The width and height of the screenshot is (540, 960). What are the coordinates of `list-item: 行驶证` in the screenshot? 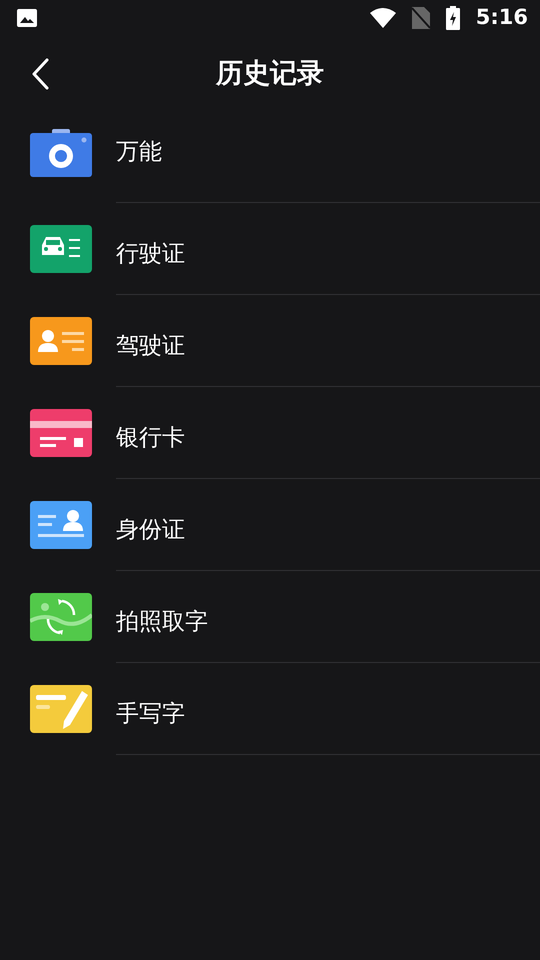 It's located at (270, 249).